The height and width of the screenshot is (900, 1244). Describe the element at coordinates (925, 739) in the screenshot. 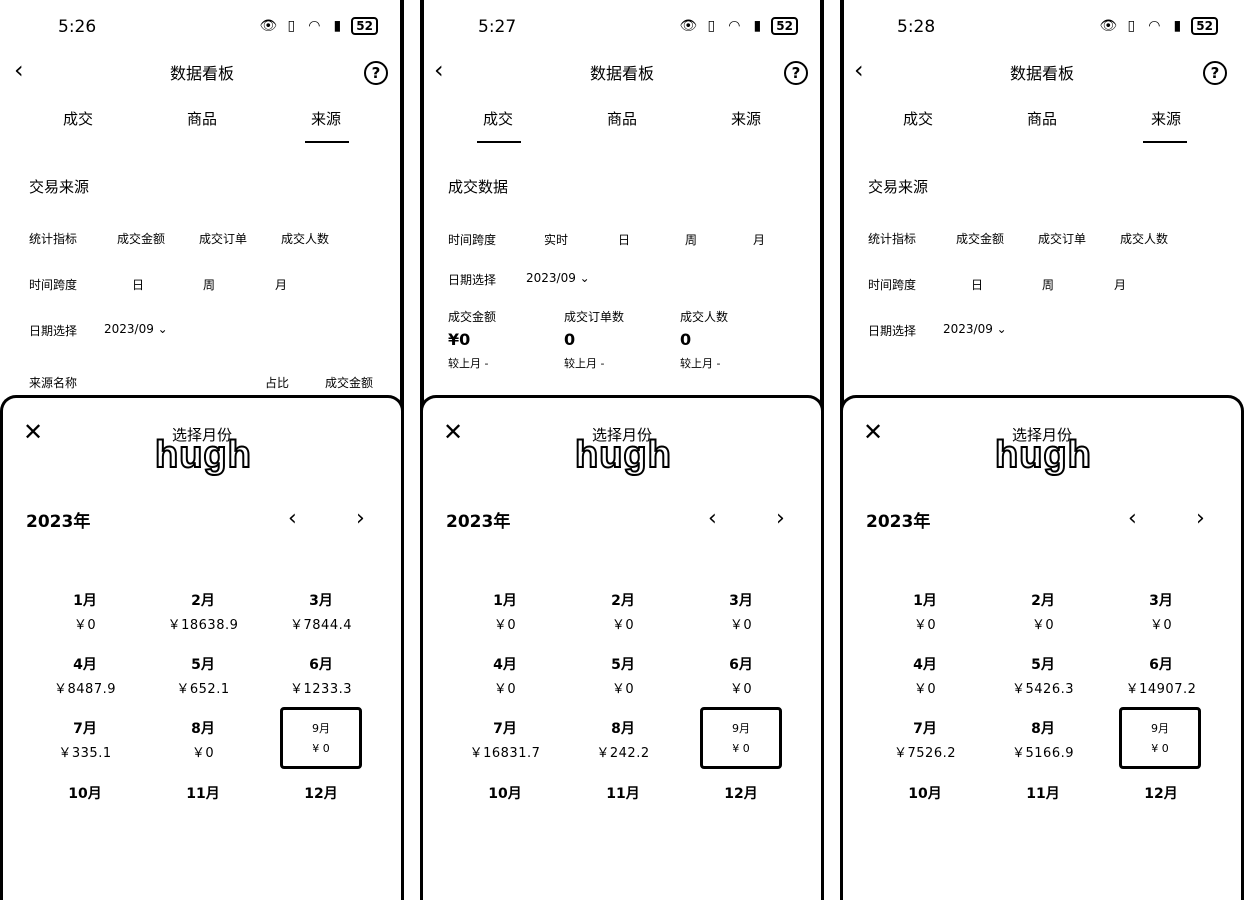

I see `month-cell: 7月 ￥7526.2` at that location.